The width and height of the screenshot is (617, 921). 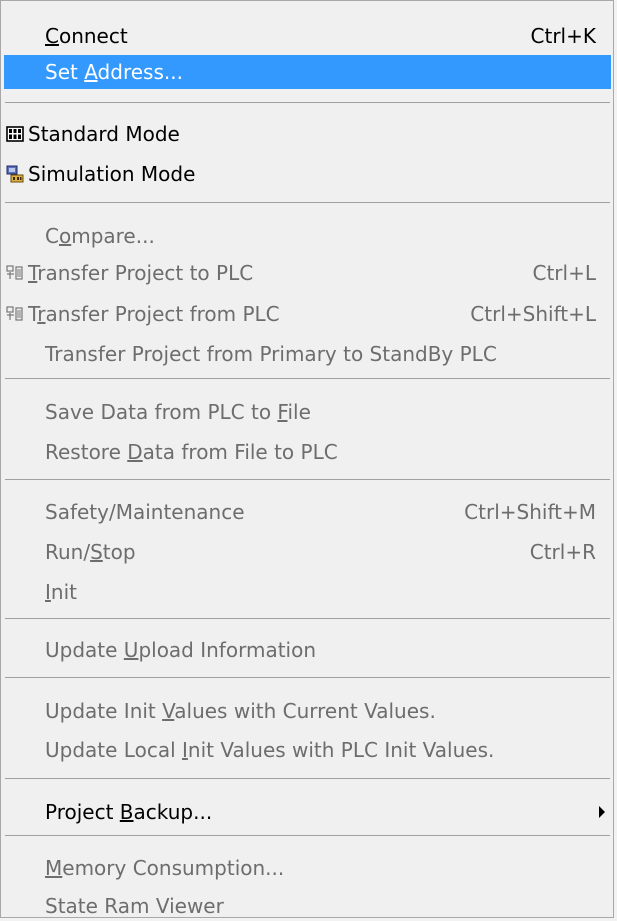 I want to click on menu-item-label: Connect, so click(x=86, y=36).